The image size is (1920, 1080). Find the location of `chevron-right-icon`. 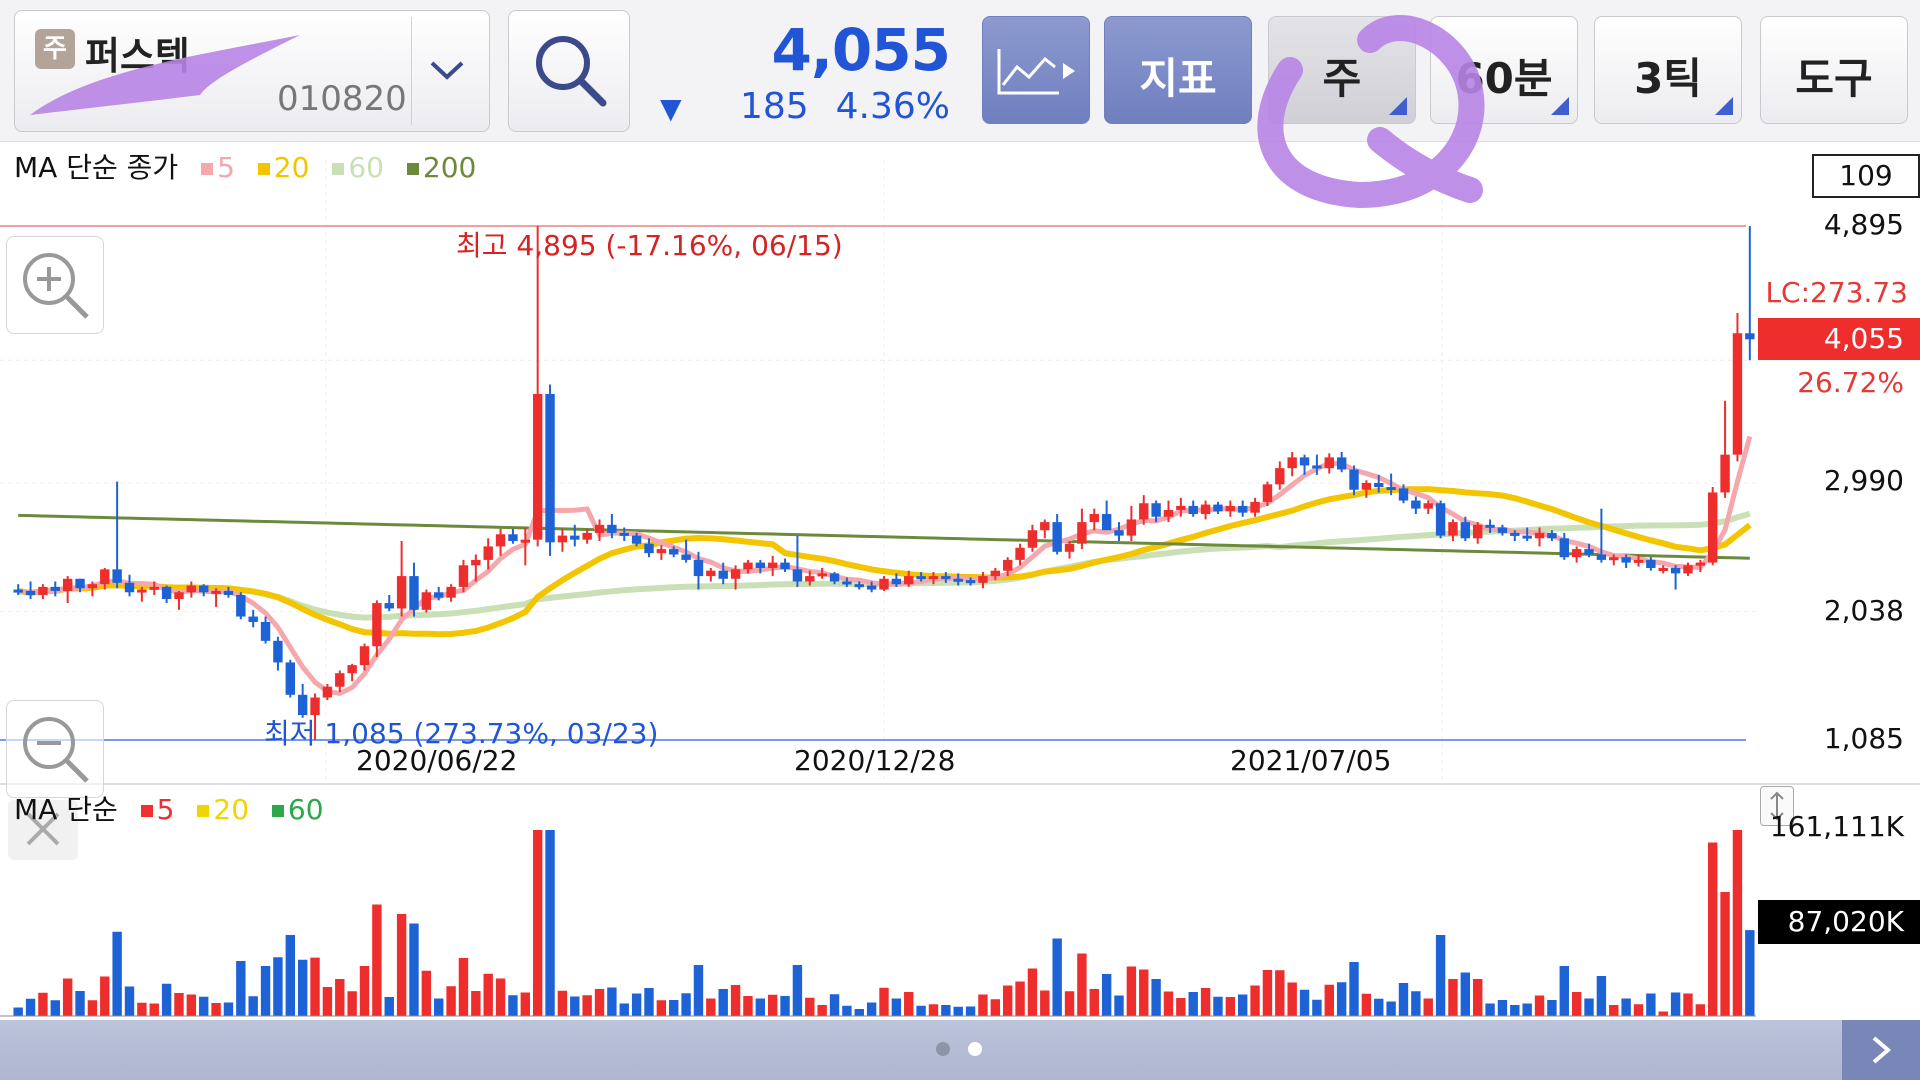

chevron-right-icon is located at coordinates (1882, 1050).